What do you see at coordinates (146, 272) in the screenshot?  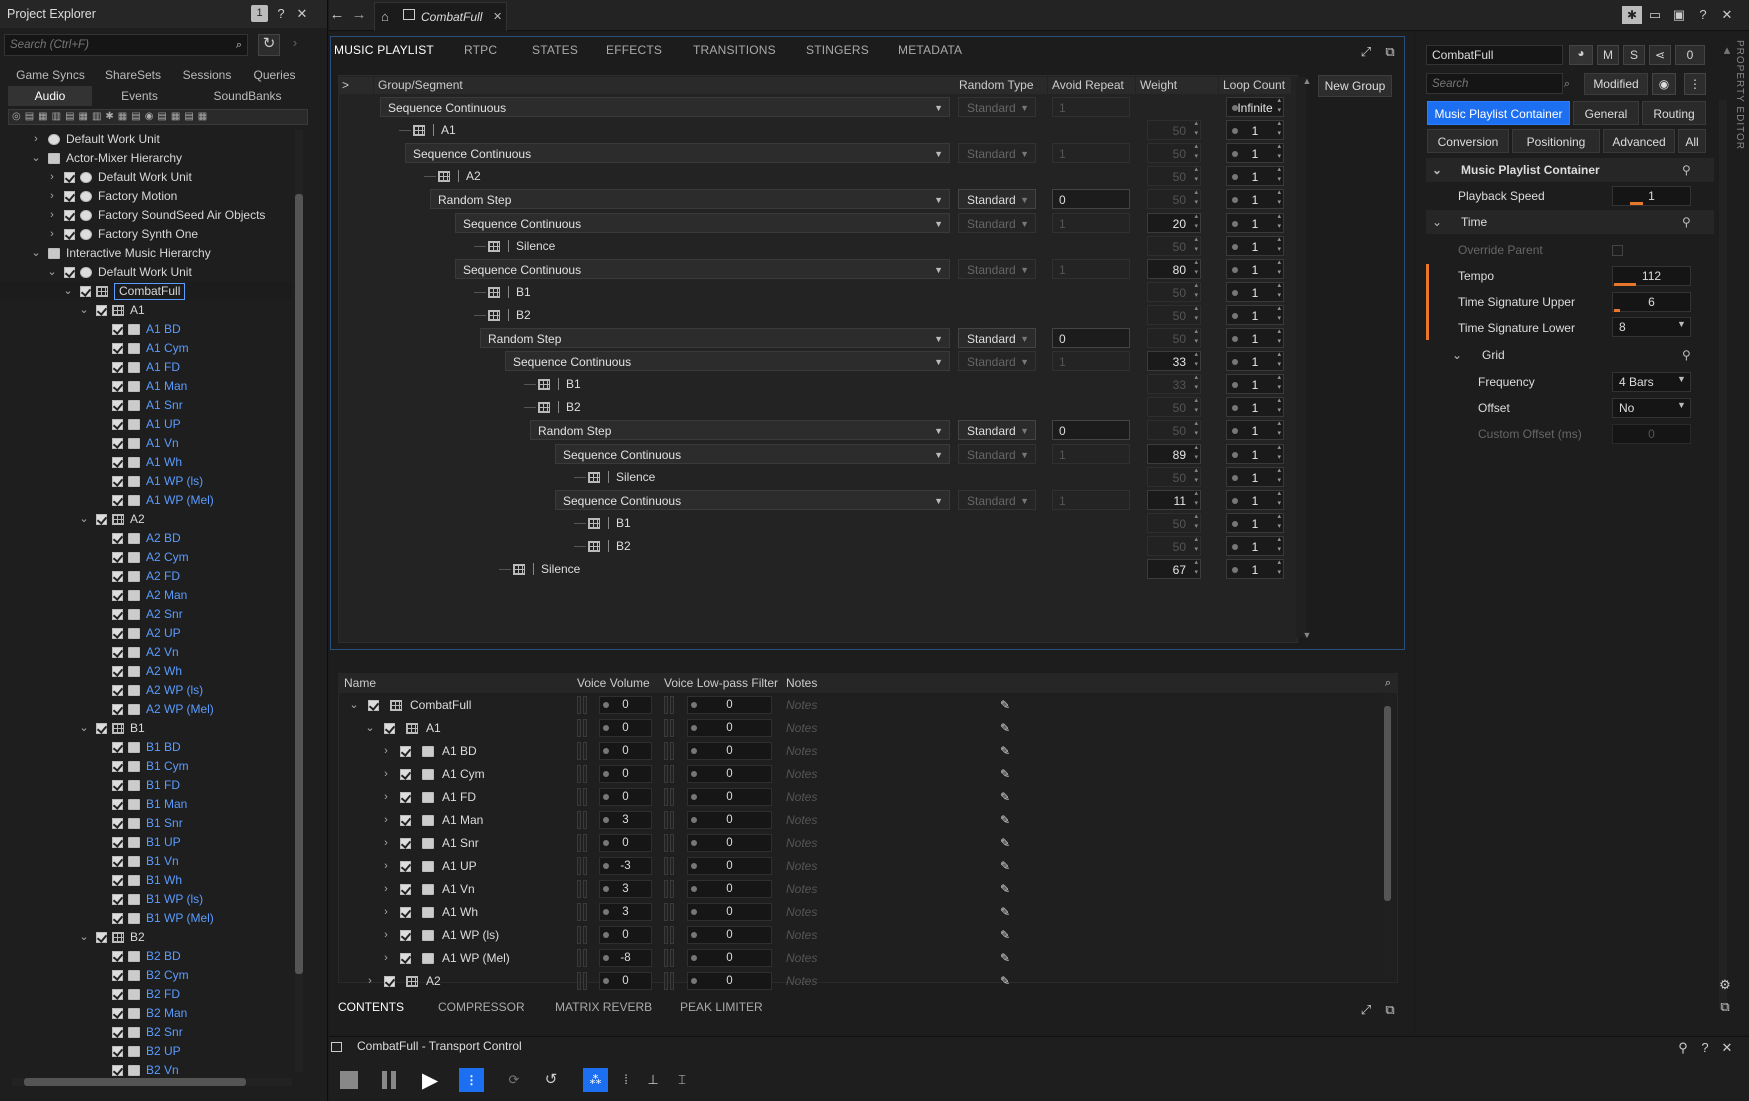 I see `tree-row: ⌄ Default Work Unit` at bounding box center [146, 272].